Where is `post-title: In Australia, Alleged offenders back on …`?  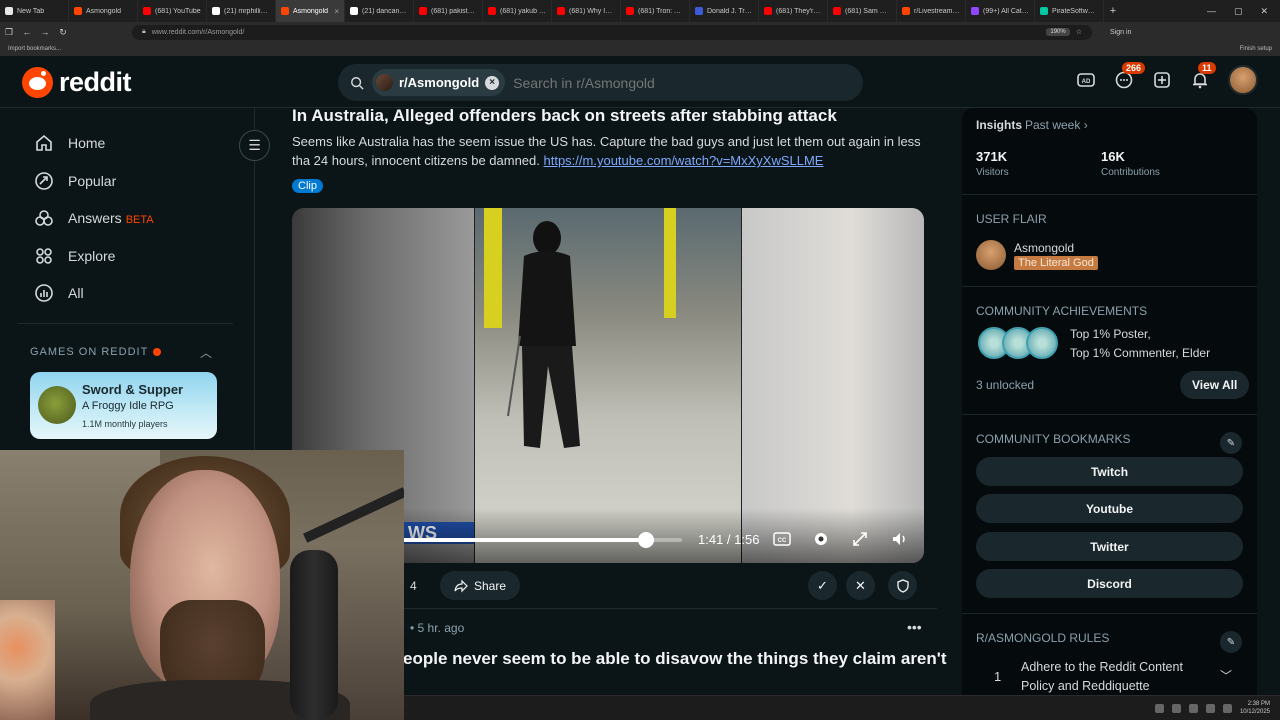 post-title: In Australia, Alleged offenders back on … is located at coordinates (564, 116).